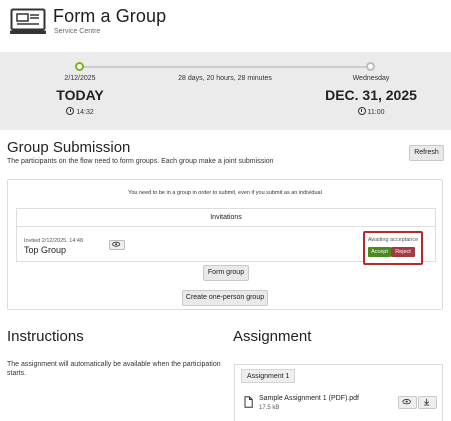  I want to click on timeline-start-dot, so click(79, 66).